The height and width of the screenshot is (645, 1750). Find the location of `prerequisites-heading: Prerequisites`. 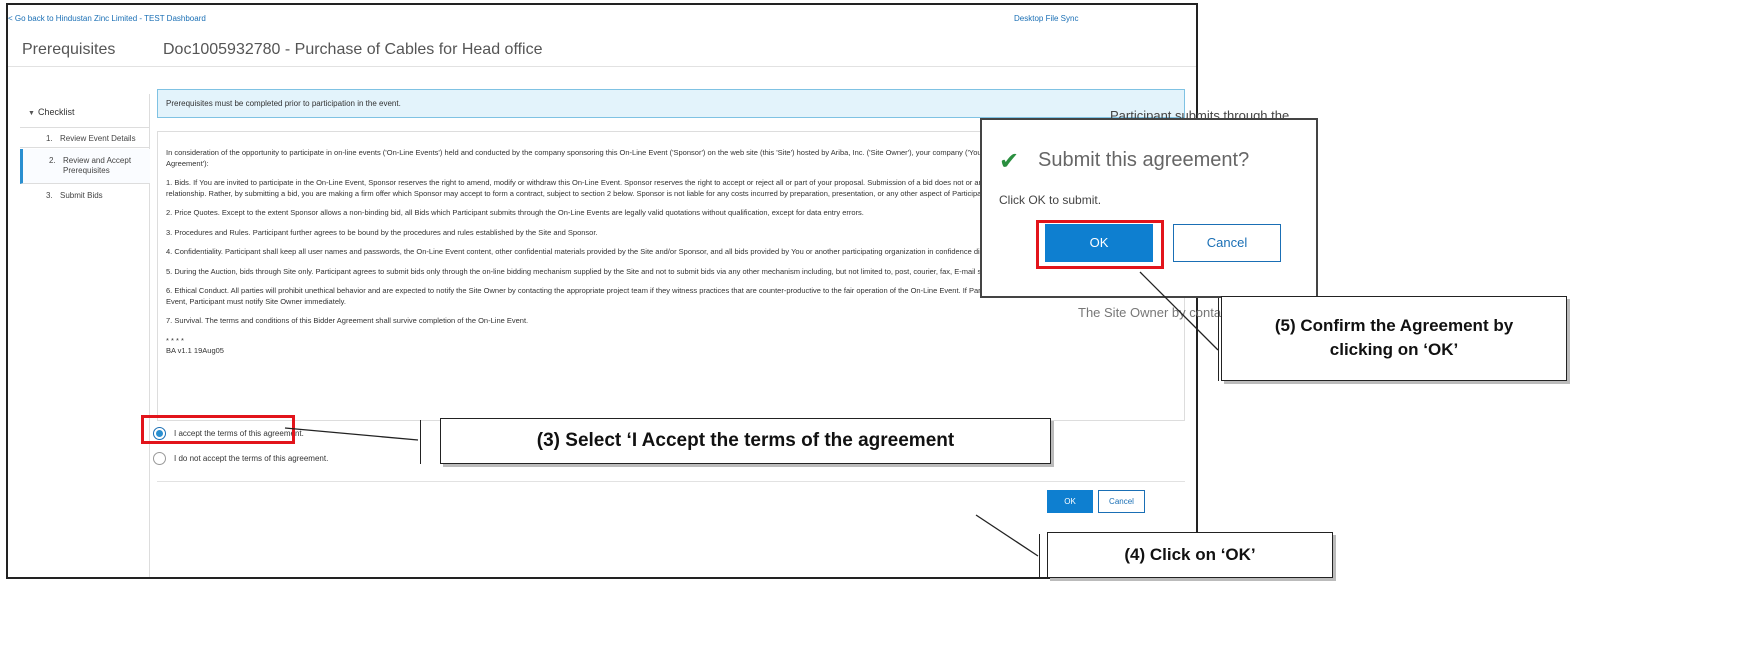

prerequisites-heading: Prerequisites is located at coordinates (69, 49).